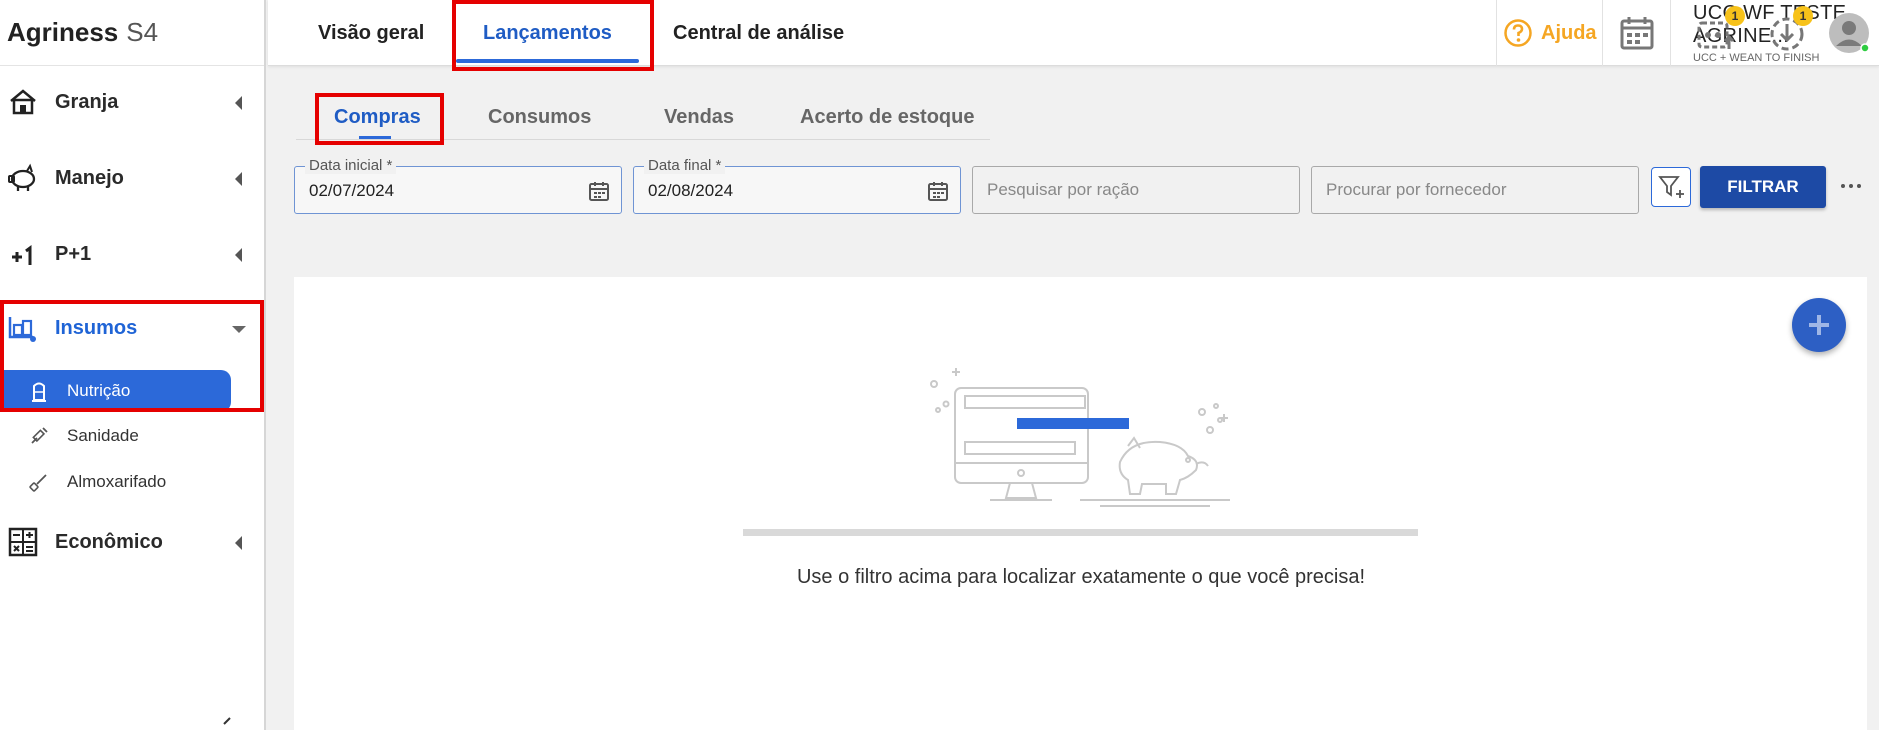 Image resolution: width=1879 pixels, height=730 pixels. I want to click on sidebar-subitem-label: Sanidade, so click(103, 435).